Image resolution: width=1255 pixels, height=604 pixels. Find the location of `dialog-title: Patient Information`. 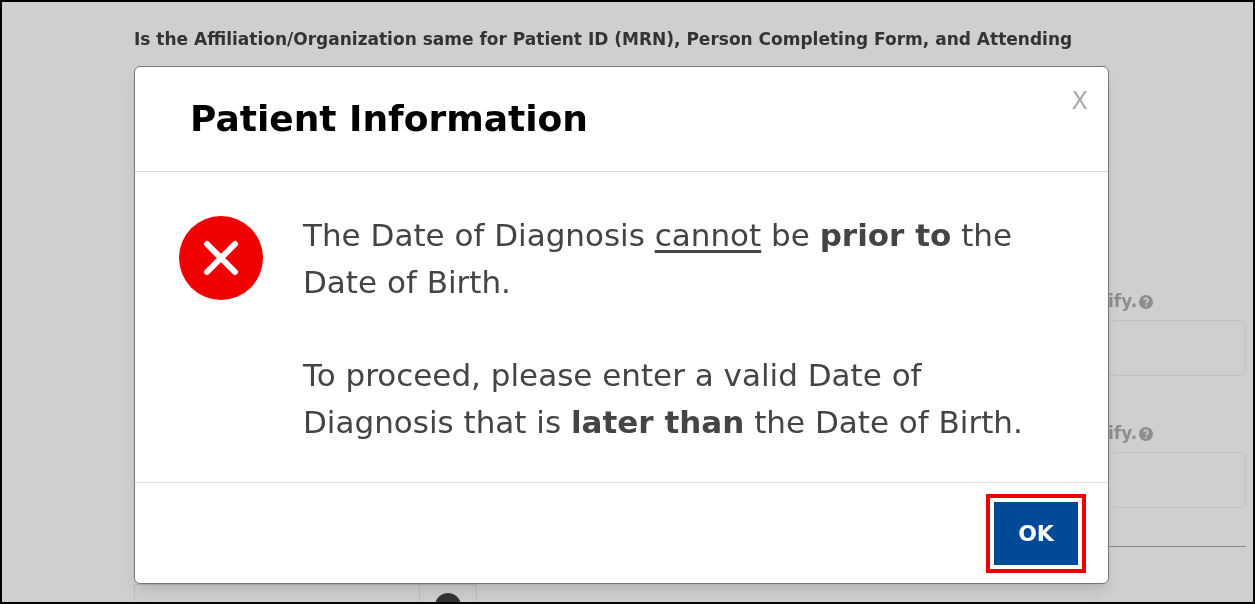

dialog-title: Patient Information is located at coordinates (389, 119).